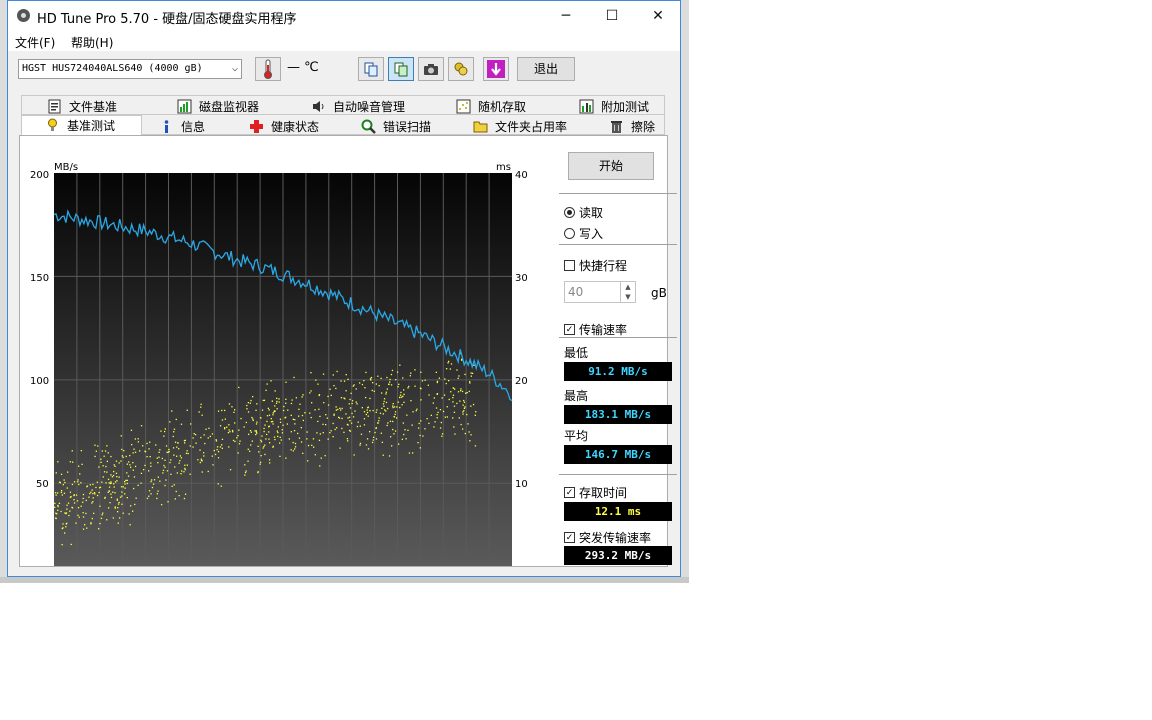 This screenshot has height=720, width=1152. I want to click on stepper-arrows-icon: ▲ ▼, so click(627, 292).